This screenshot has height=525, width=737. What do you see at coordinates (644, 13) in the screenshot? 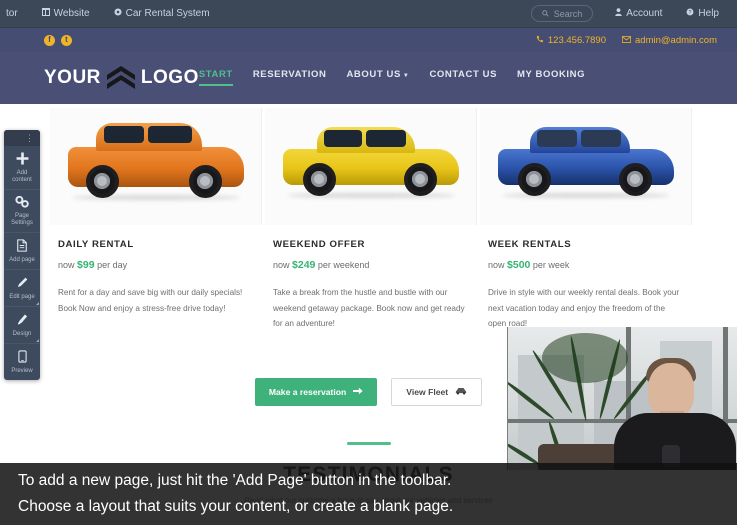
I see `account-label: Account` at bounding box center [644, 13].